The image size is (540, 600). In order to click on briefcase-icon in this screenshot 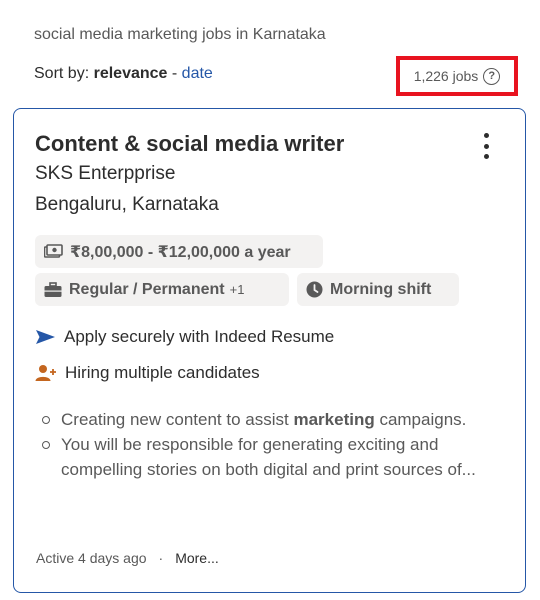, I will do `click(53, 289)`.